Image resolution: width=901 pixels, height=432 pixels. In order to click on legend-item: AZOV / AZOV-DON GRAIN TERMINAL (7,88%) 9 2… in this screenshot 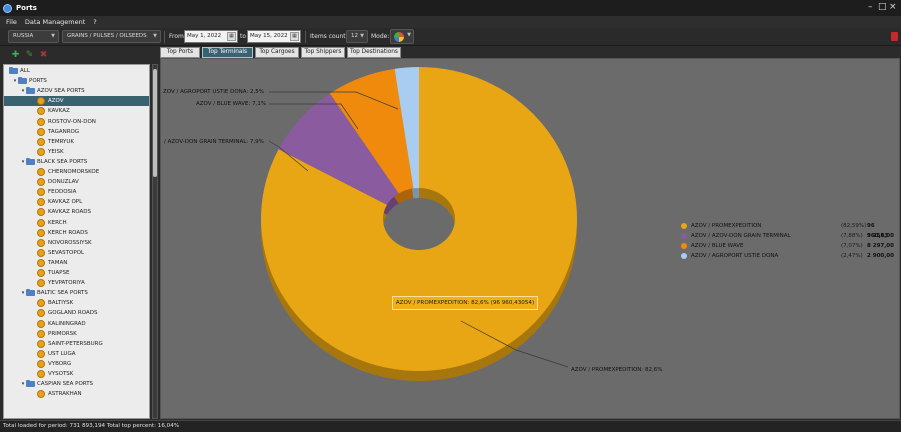, I will do `click(789, 236)`.